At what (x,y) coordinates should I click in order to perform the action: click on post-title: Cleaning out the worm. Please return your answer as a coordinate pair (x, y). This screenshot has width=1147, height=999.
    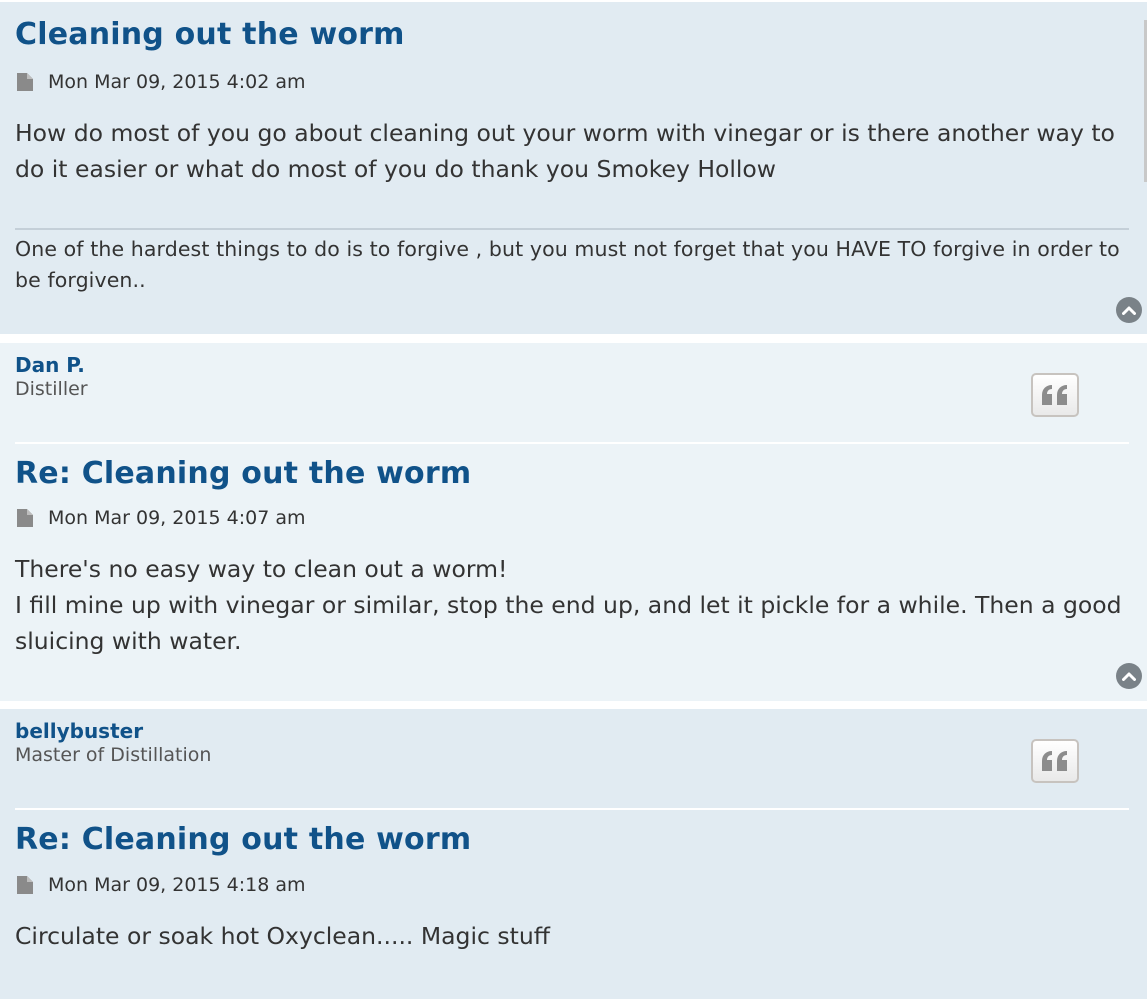
    Looking at the image, I should click on (210, 34).